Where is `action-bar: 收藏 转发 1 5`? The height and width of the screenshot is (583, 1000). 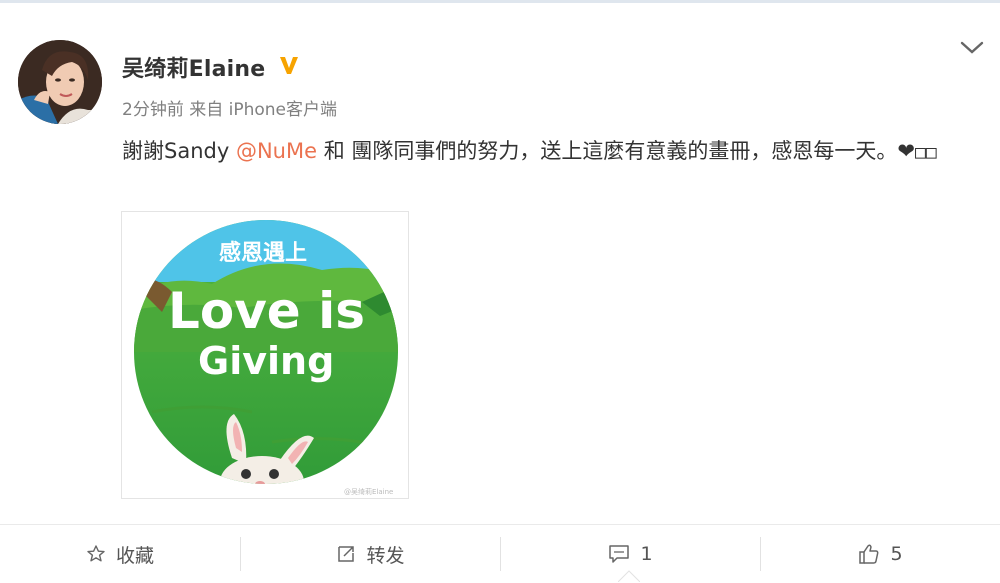 action-bar: 收藏 转发 1 5 is located at coordinates (500, 553).